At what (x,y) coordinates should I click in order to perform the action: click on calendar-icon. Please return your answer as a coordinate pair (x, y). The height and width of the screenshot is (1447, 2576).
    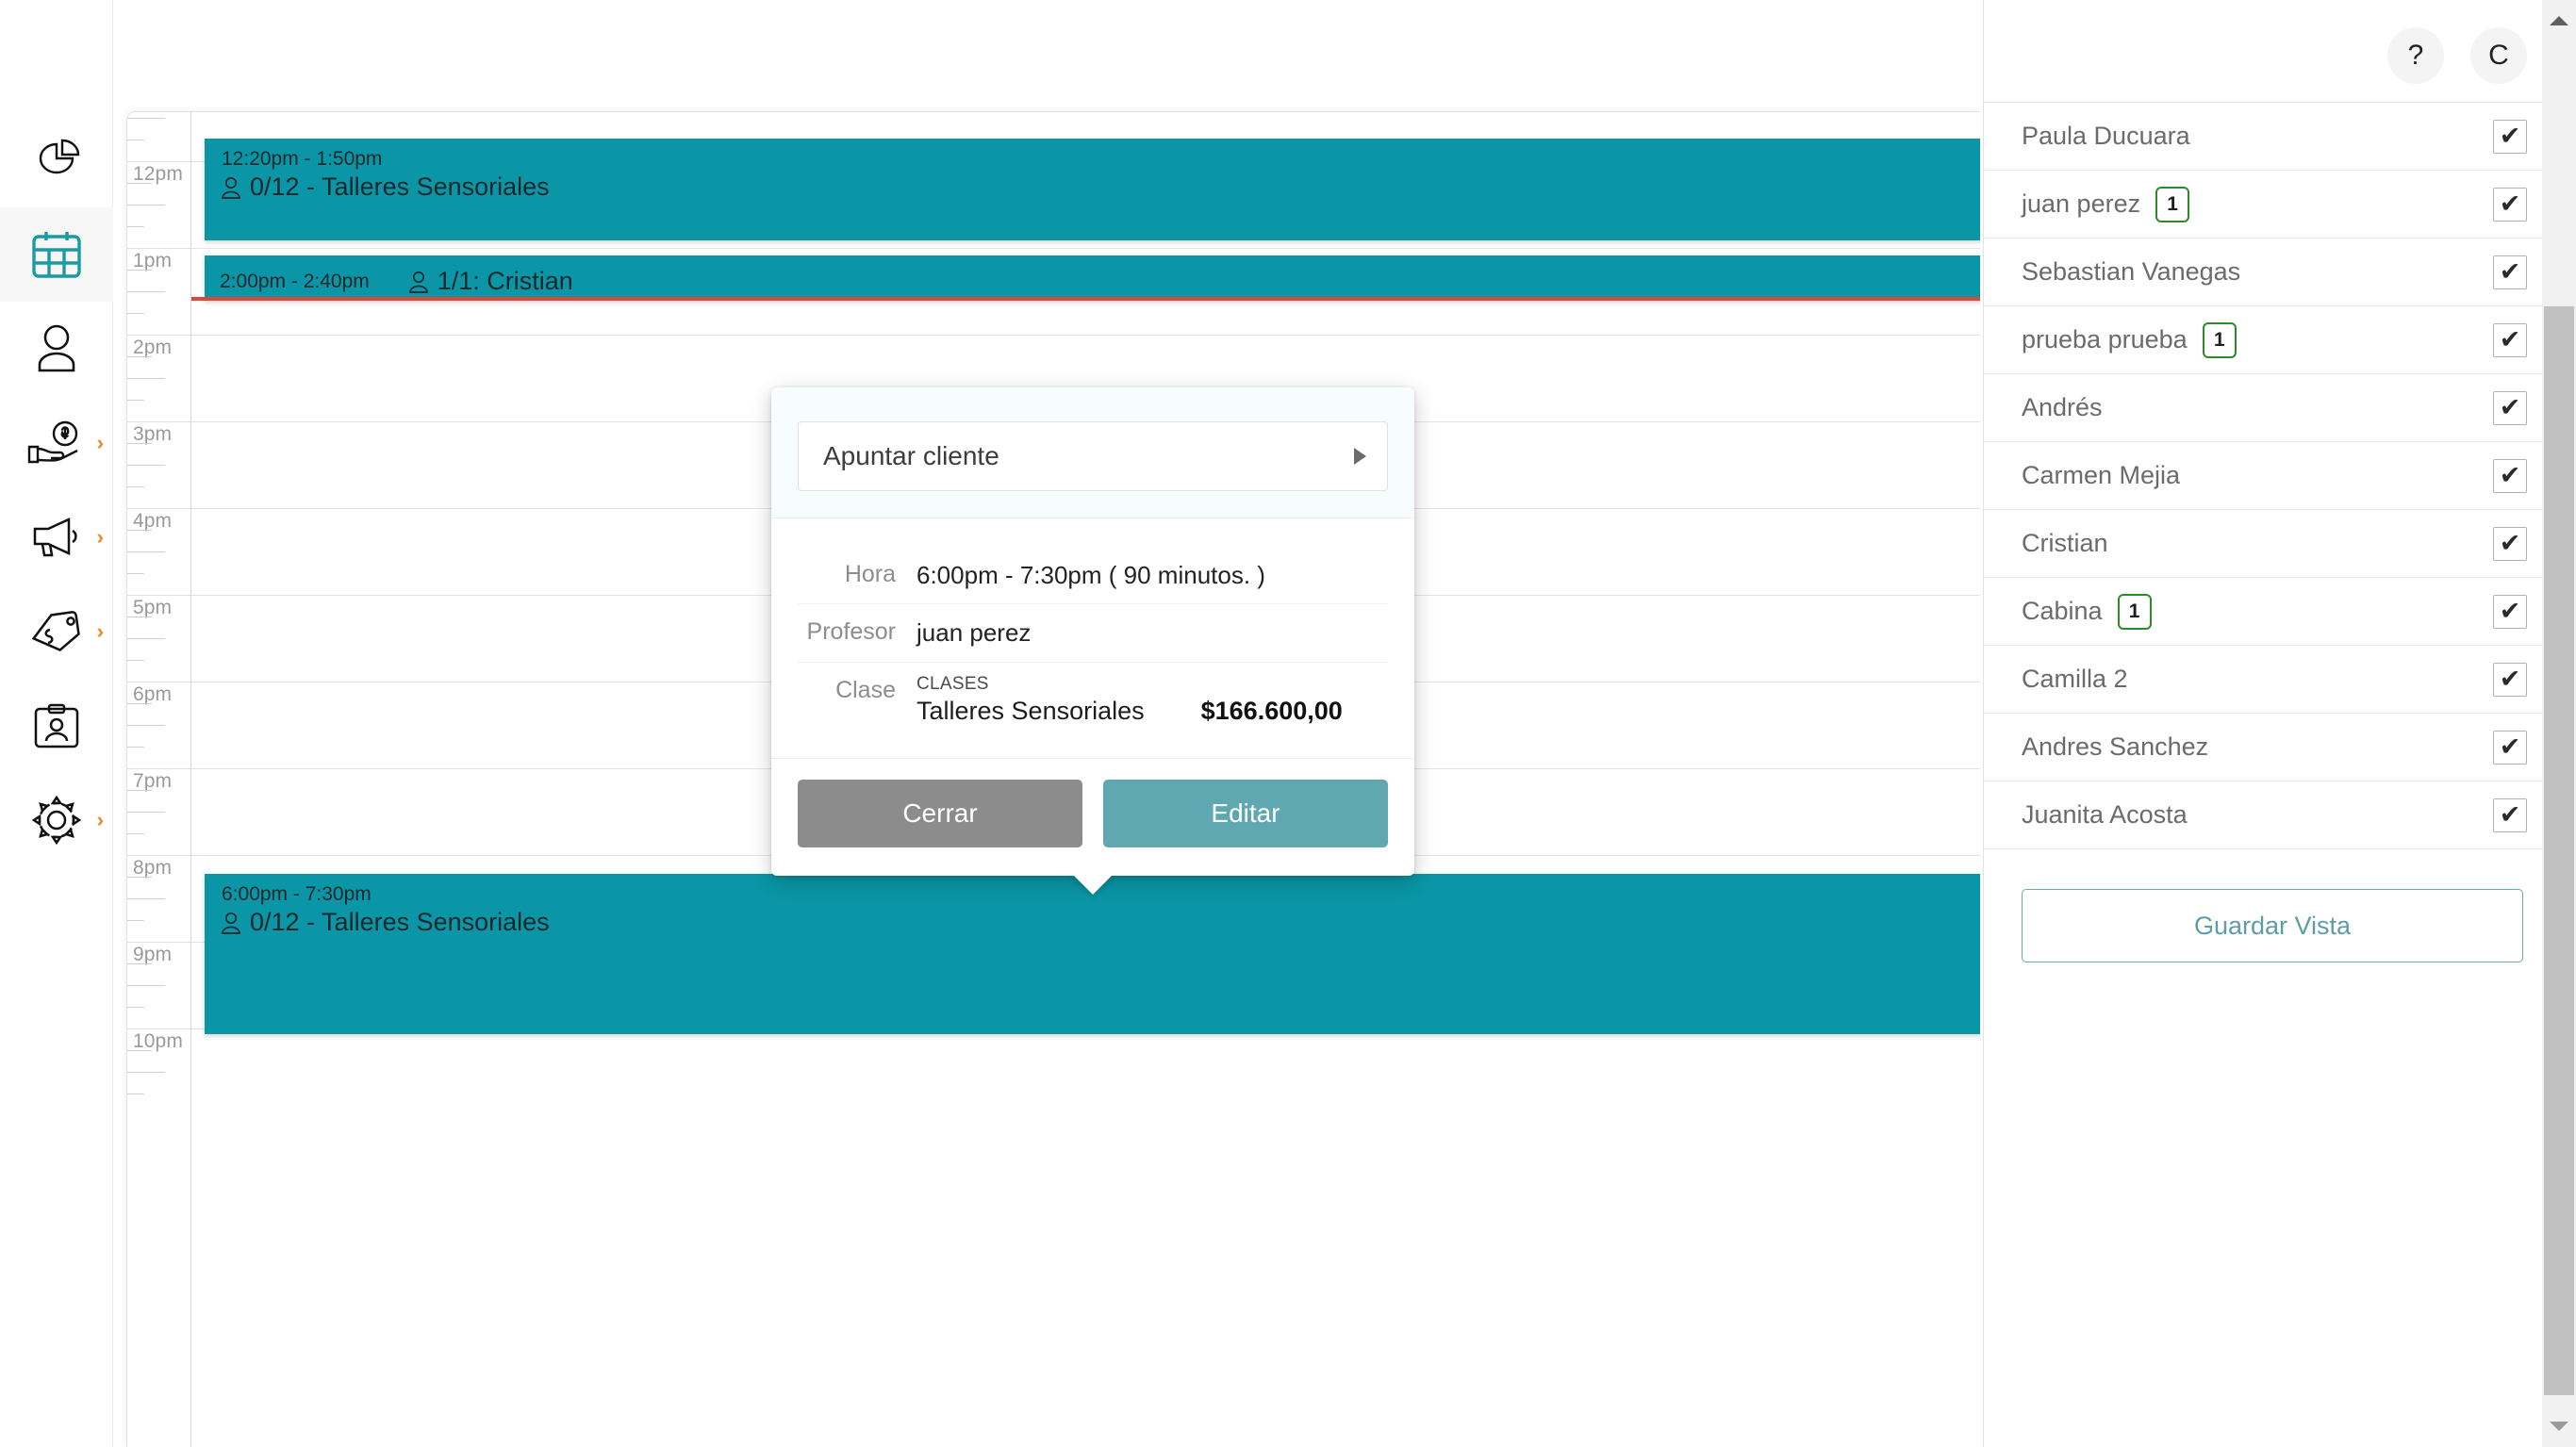
    Looking at the image, I should click on (56, 254).